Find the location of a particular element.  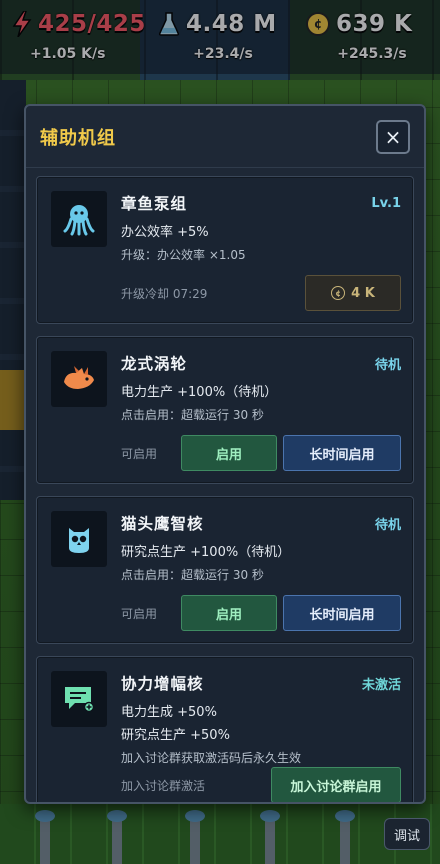

unit-effect: 办公效率 +5% is located at coordinates (165, 232).